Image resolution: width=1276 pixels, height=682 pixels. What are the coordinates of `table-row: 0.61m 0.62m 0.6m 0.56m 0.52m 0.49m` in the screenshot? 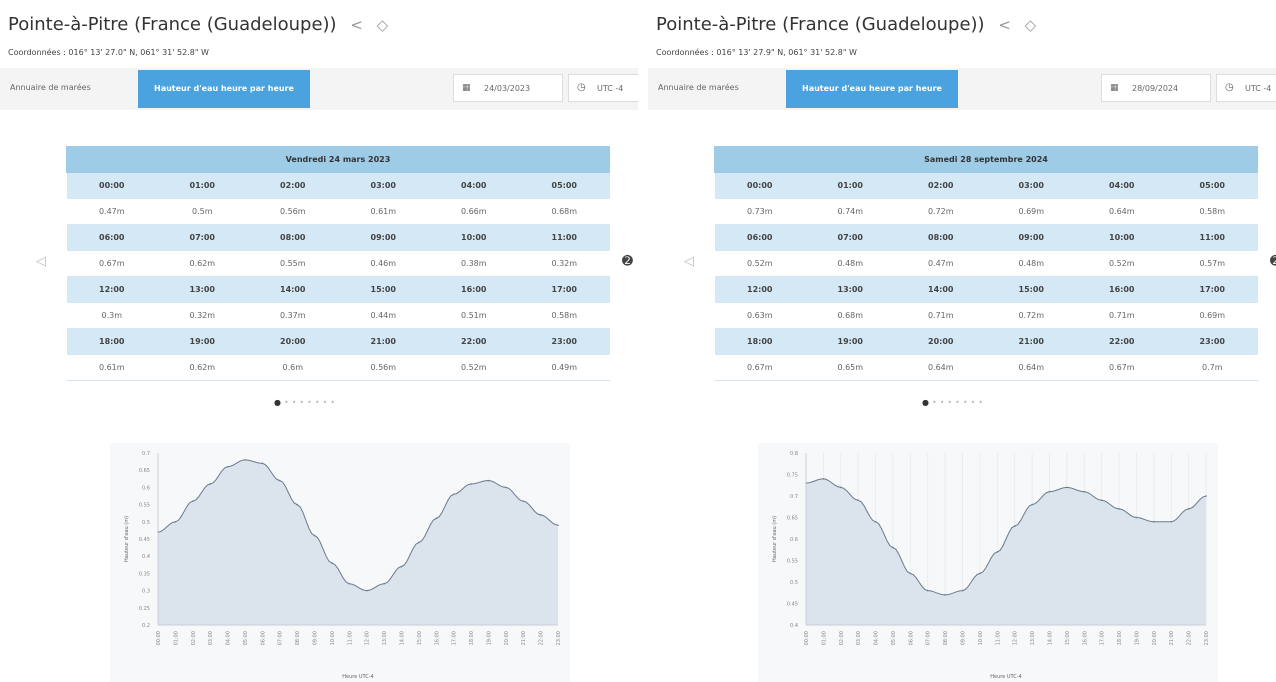 It's located at (338, 367).